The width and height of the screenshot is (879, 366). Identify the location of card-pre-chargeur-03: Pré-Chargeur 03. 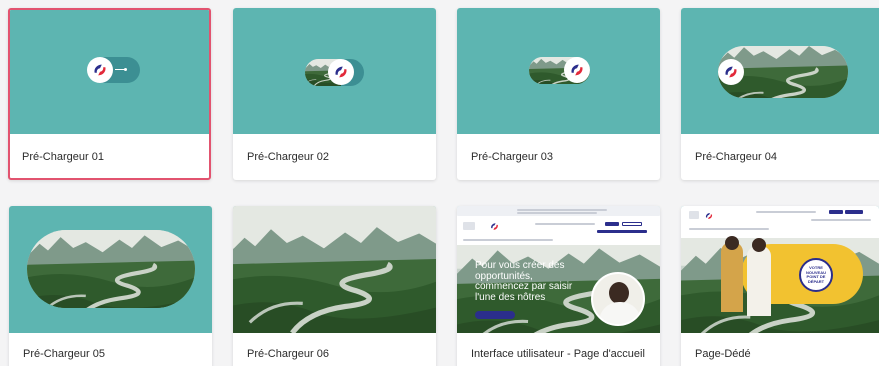
(558, 94).